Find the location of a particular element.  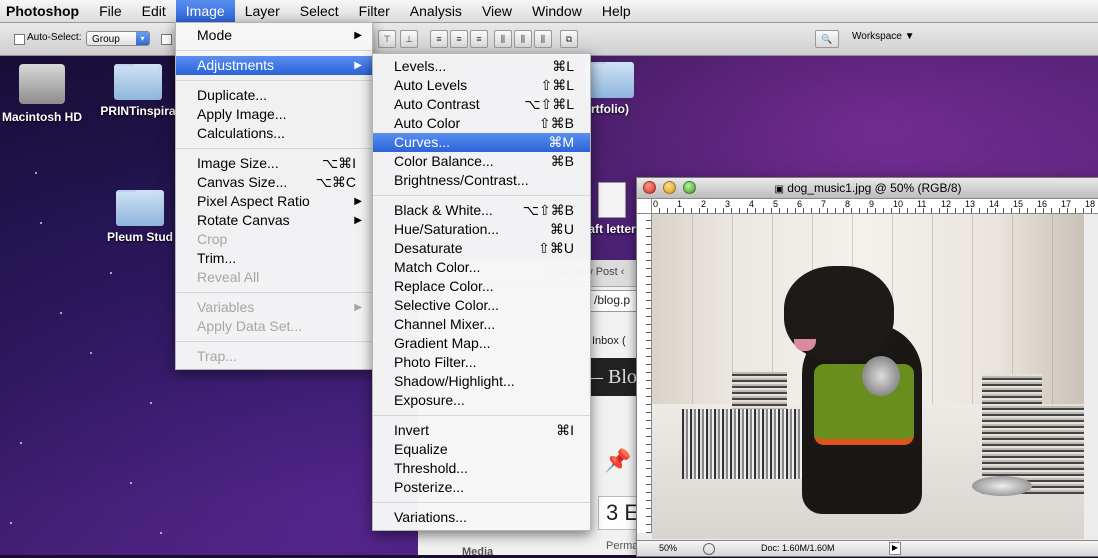

menu-item-shortcut: ⌥⇧⌘L is located at coordinates (549, 104).